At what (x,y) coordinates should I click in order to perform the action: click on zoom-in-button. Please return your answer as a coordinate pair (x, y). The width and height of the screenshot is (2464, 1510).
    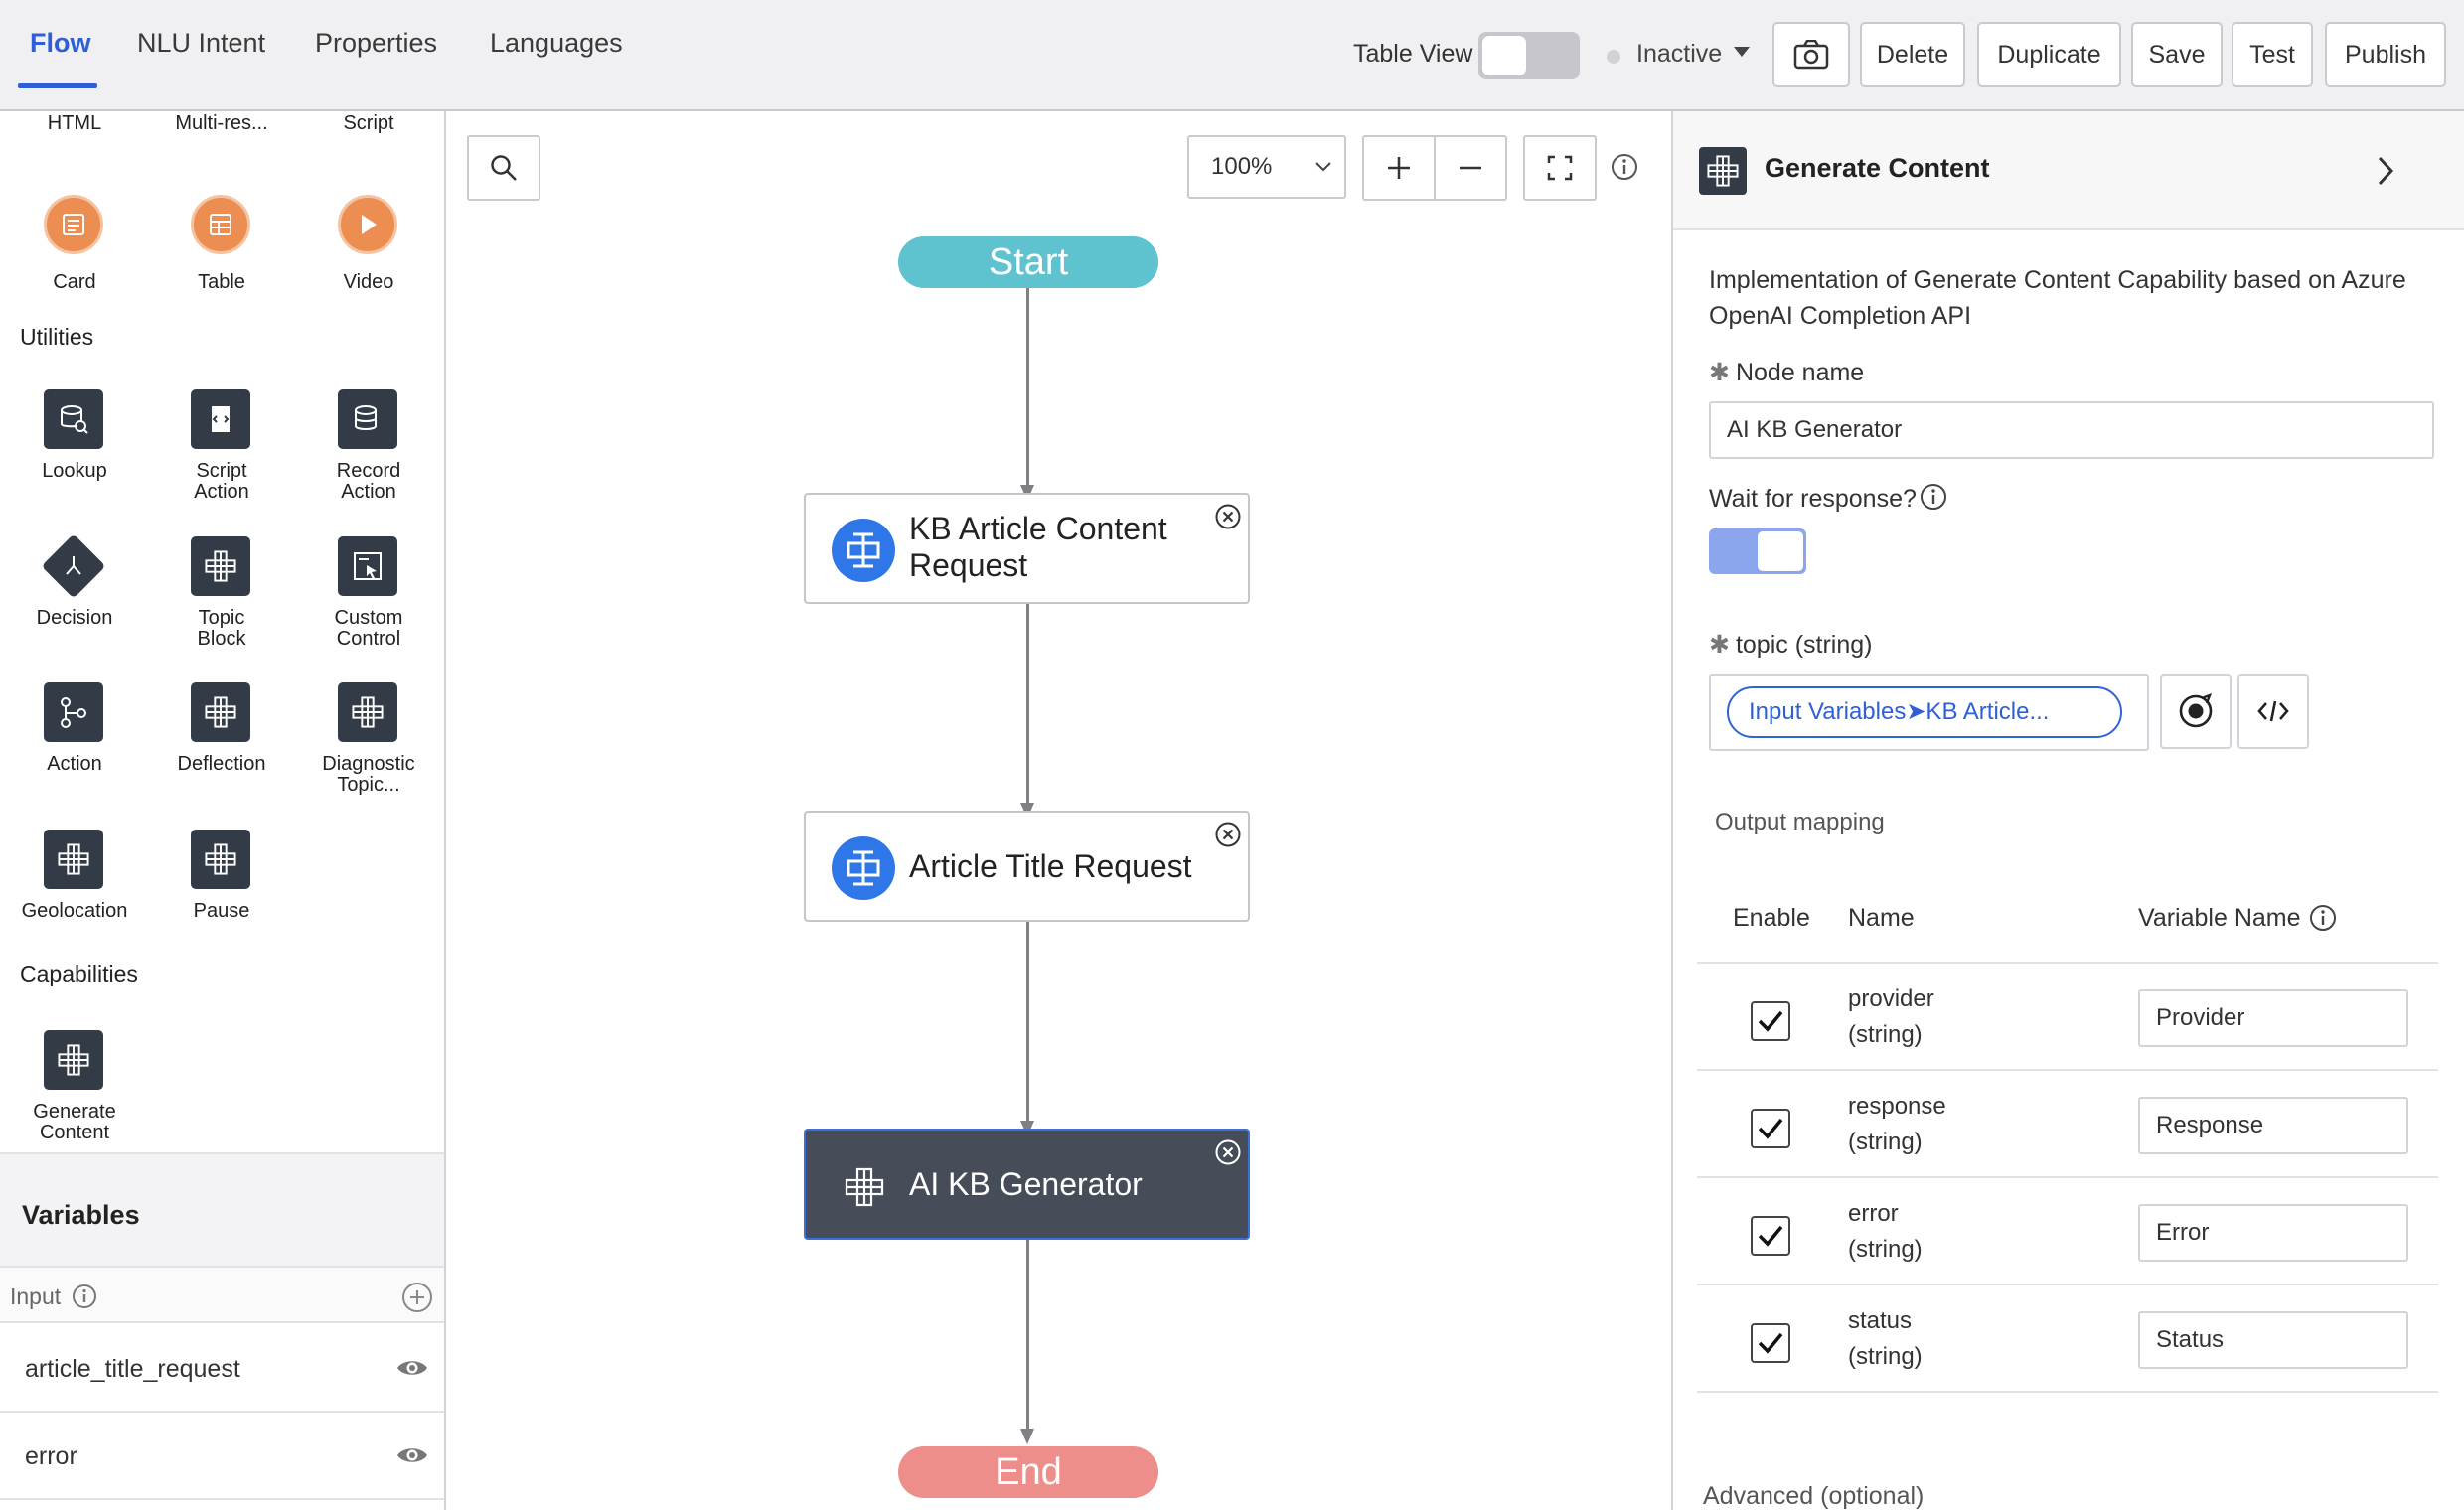
    Looking at the image, I should click on (1399, 168).